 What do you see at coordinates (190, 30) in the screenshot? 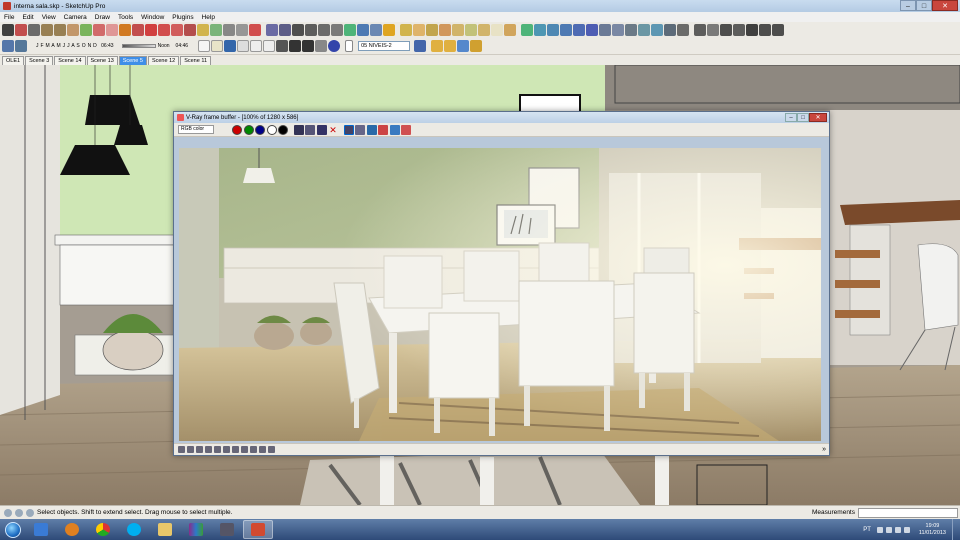
I see `offset-icon` at bounding box center [190, 30].